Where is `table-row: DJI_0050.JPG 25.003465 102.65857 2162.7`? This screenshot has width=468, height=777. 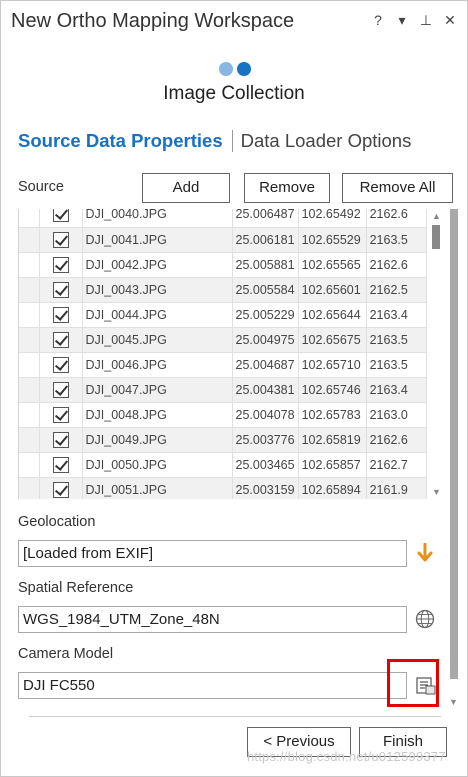 table-row: DJI_0050.JPG 25.003465 102.65857 2162.7 is located at coordinates (223, 465).